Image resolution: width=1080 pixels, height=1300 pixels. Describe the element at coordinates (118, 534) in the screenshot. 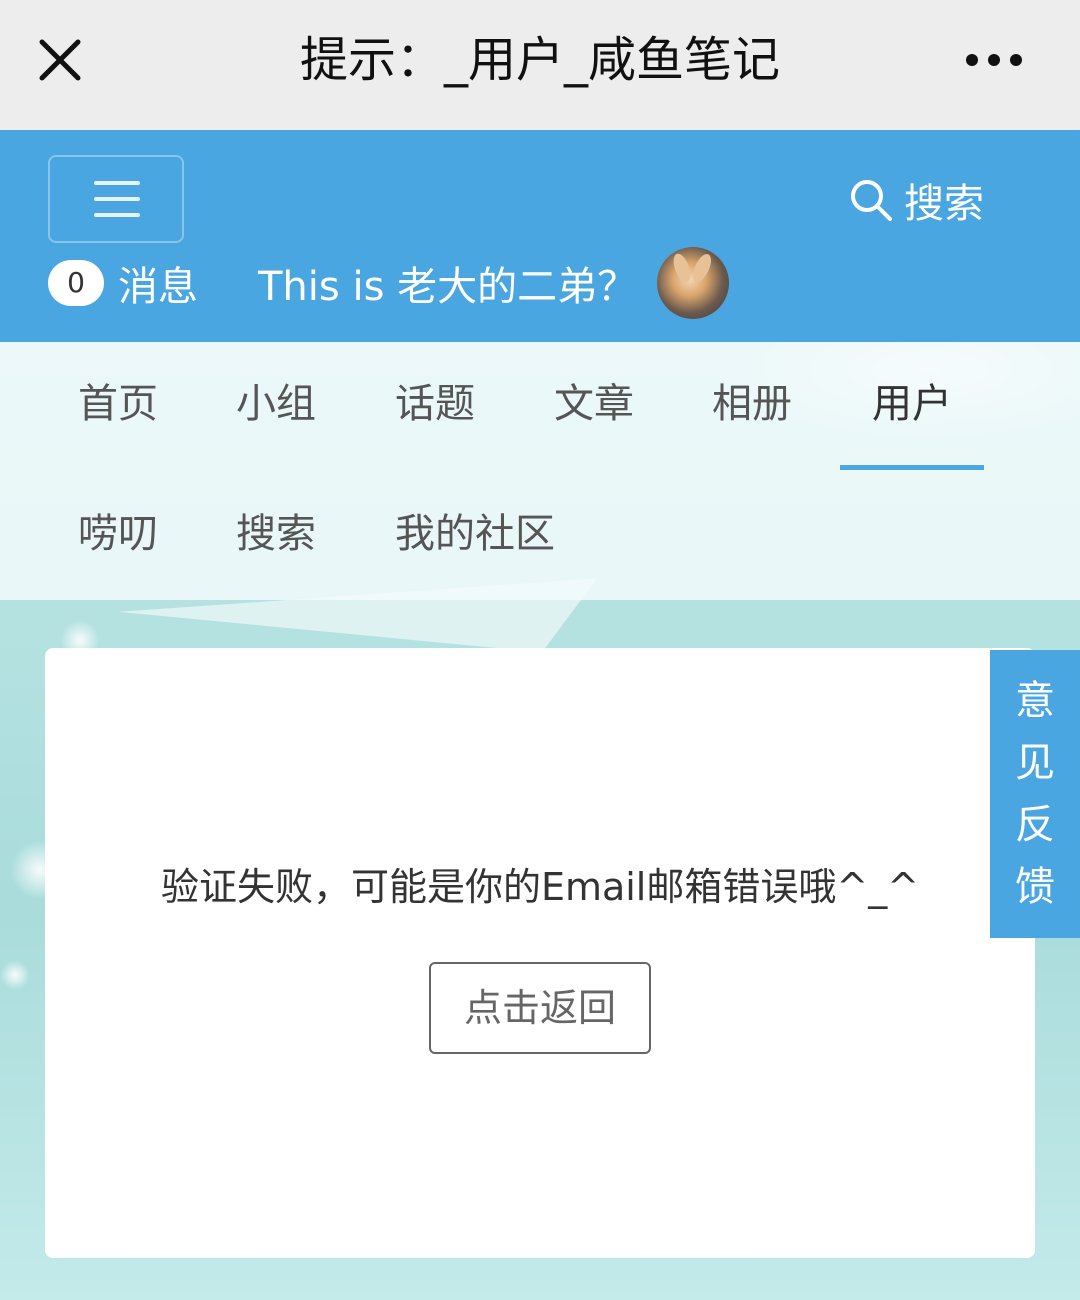

I see `nav-item-chatter: 唠叨` at that location.